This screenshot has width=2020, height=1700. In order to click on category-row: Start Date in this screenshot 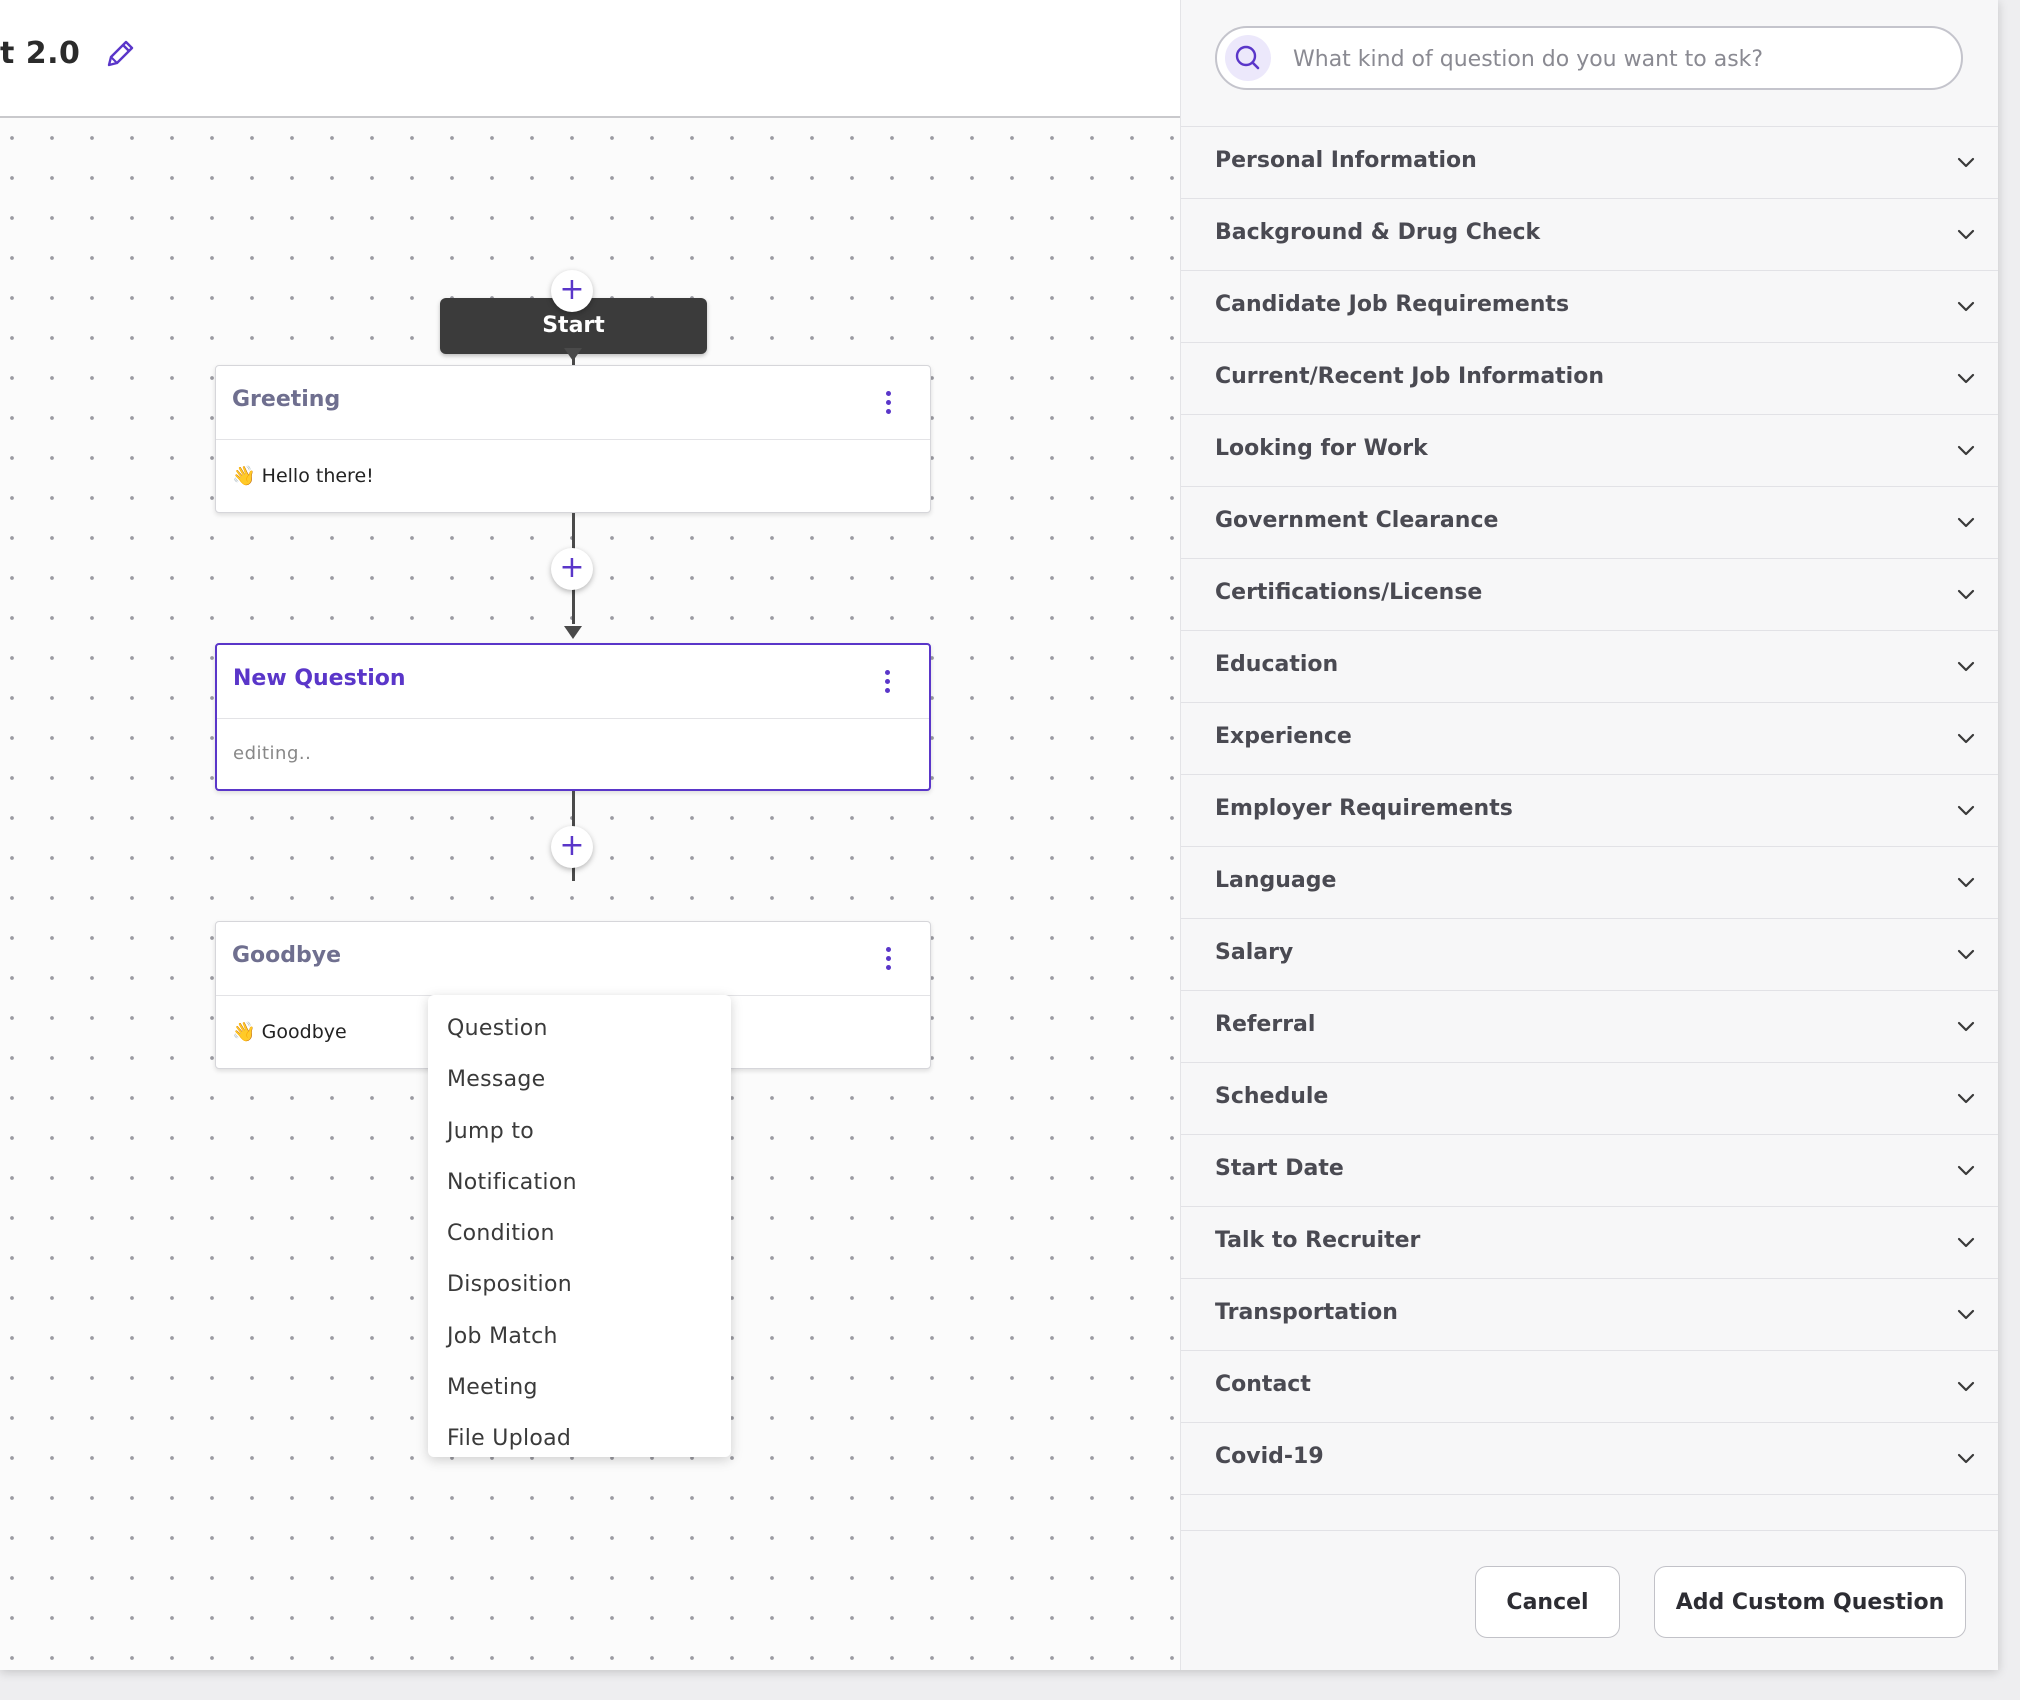, I will do `click(1589, 1171)`.